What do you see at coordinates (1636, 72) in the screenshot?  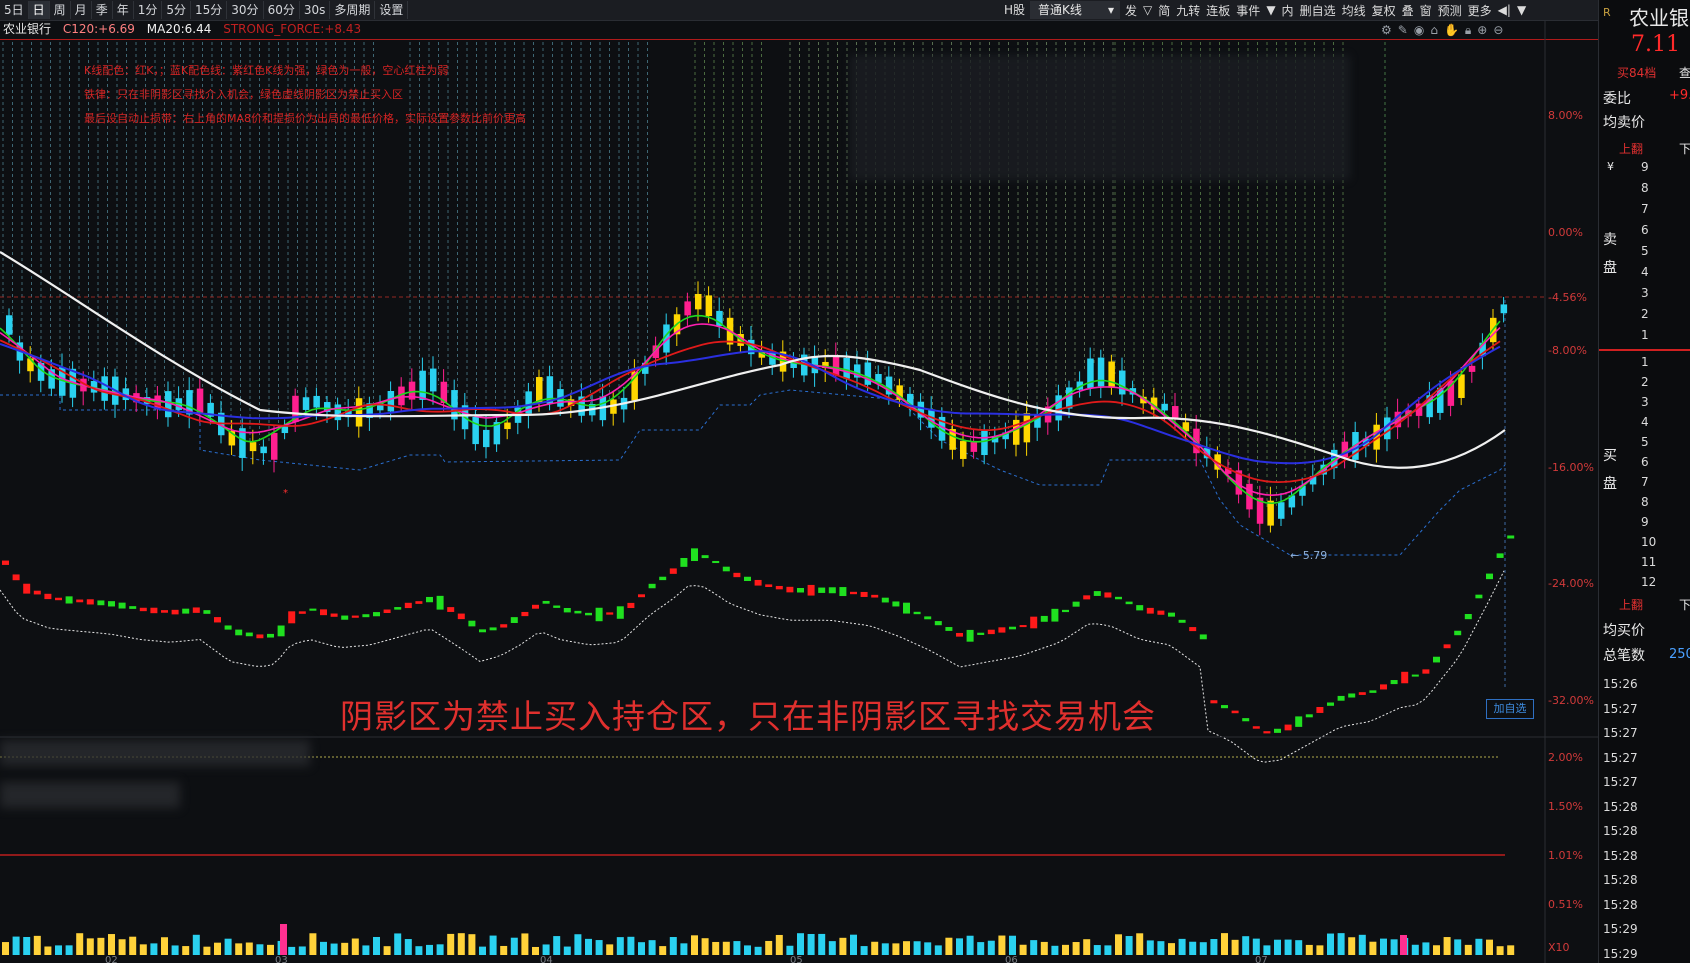 I see `buy84-tab: 买84档` at bounding box center [1636, 72].